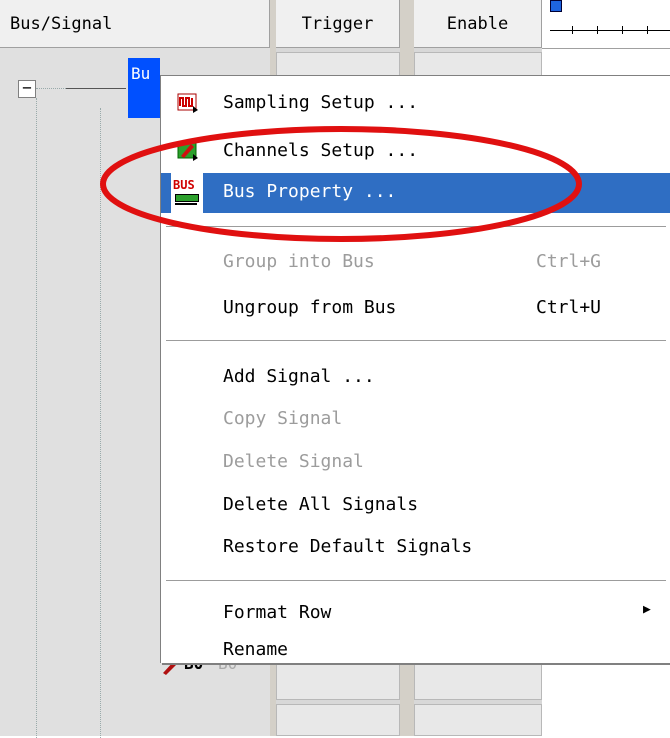 Image resolution: width=670 pixels, height=738 pixels. What do you see at coordinates (556, 6) in the screenshot?
I see `ruler-marker-icon` at bounding box center [556, 6].